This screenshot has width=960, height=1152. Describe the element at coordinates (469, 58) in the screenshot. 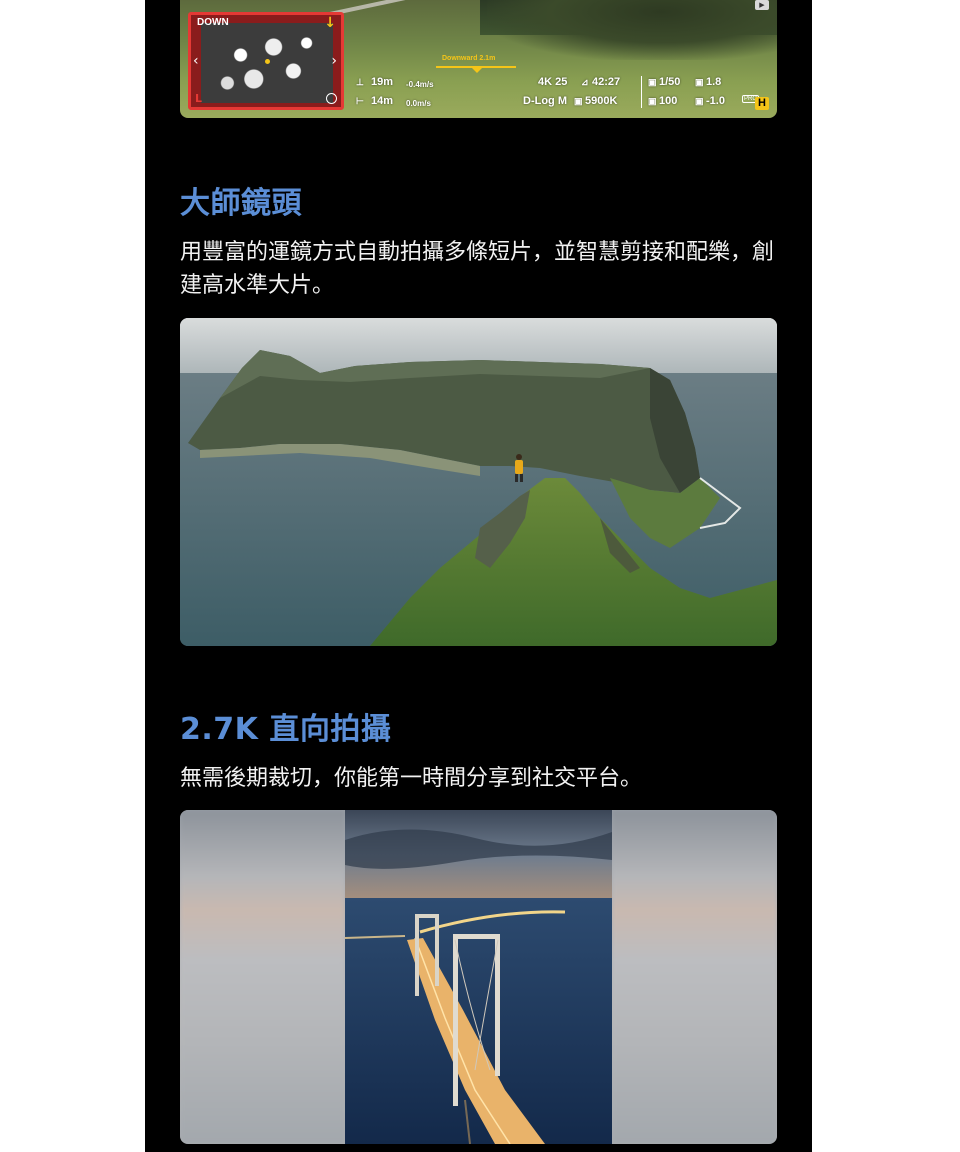

I see `downward-distance-label: Downward 2.1m` at that location.